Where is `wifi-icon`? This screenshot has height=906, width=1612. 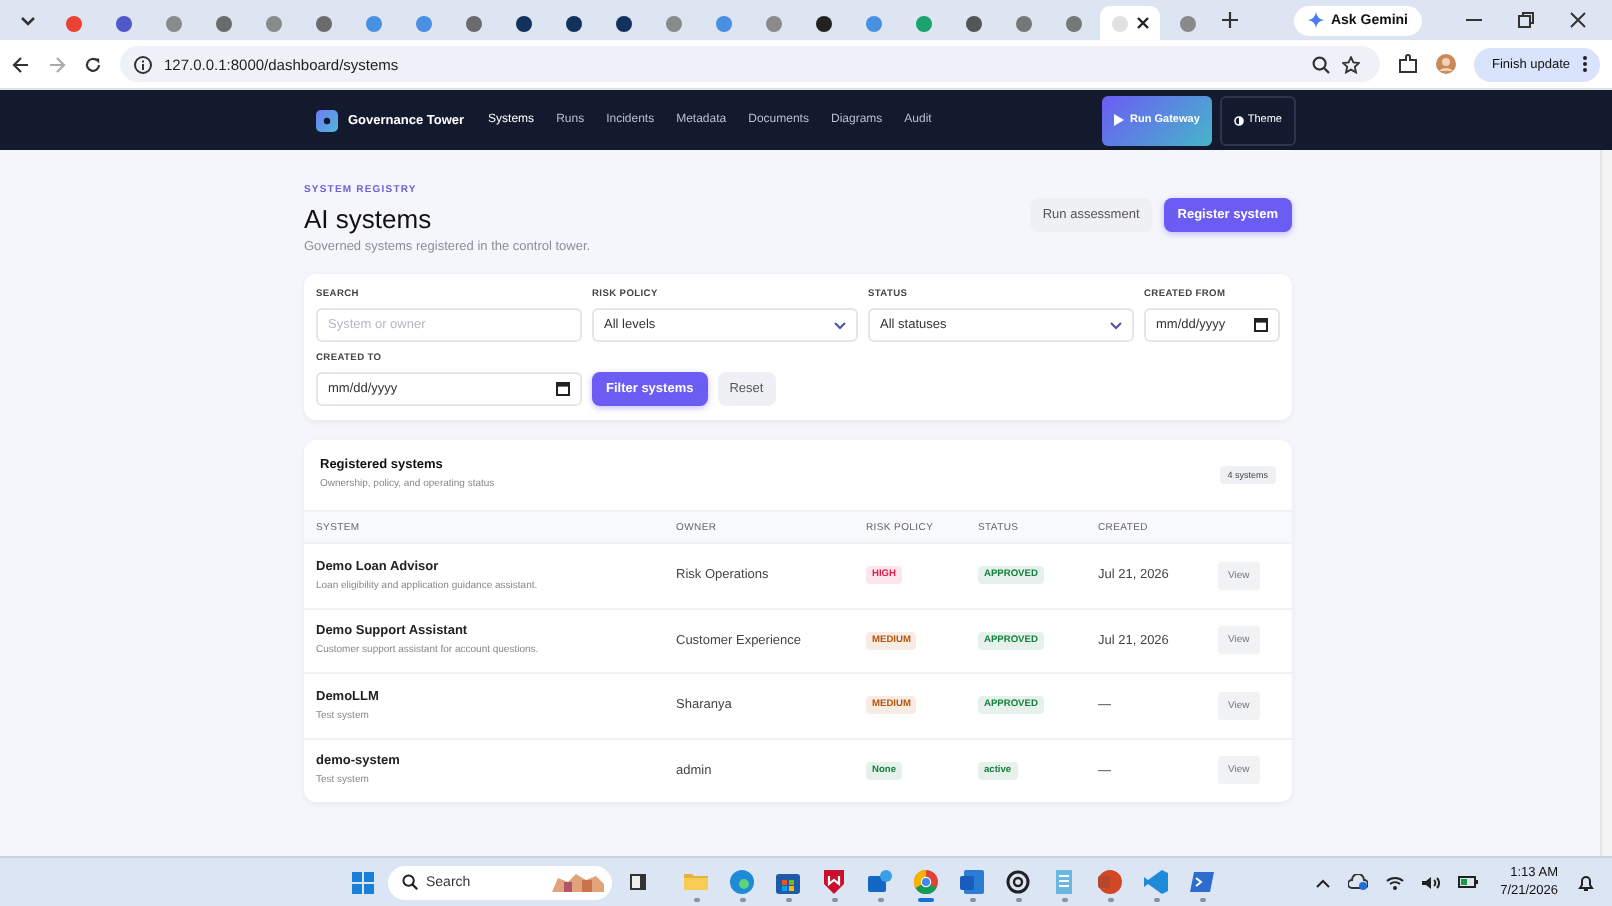
wifi-icon is located at coordinates (1395, 882).